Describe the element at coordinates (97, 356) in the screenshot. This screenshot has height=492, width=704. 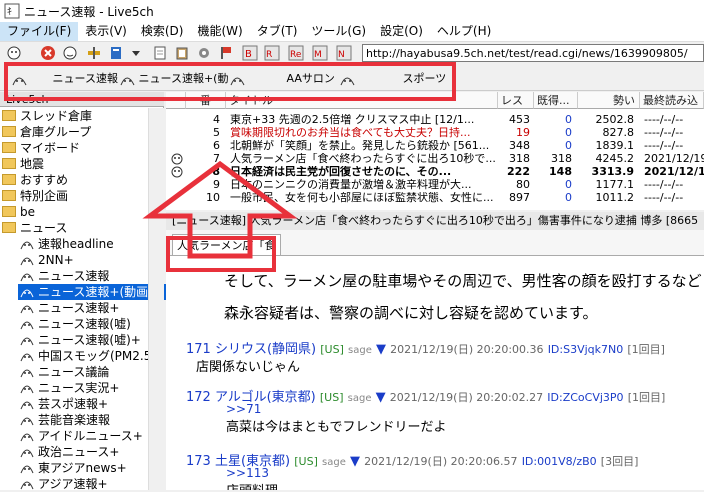
I see `tree-label: 中国スモッグ(PM2.5)` at that location.